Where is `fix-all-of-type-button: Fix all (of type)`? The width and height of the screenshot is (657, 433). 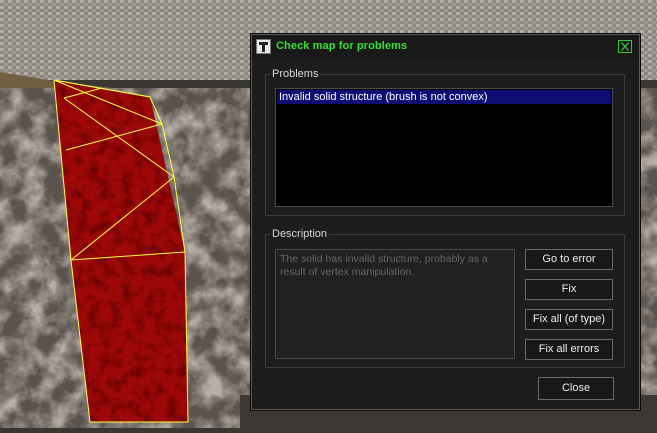 fix-all-of-type-button: Fix all (of type) is located at coordinates (569, 319).